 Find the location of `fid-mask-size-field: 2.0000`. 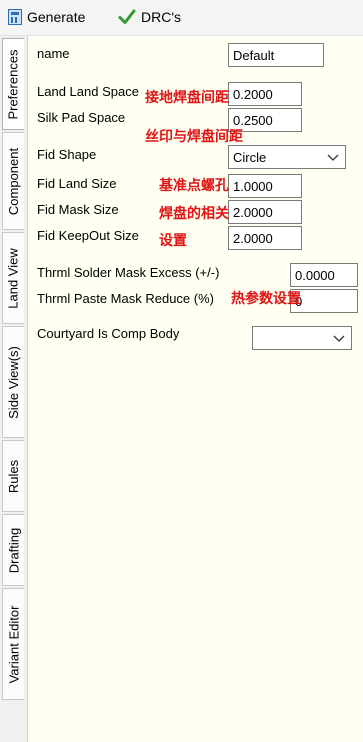

fid-mask-size-field: 2.0000 is located at coordinates (265, 212).